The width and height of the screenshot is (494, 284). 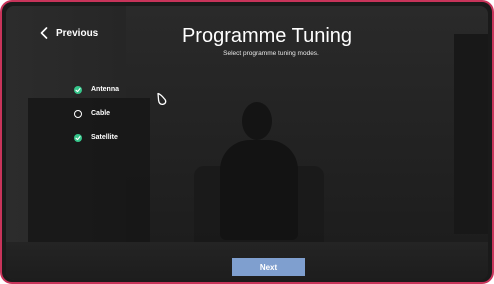 I want to click on mouse-pointer-icon, so click(x=162, y=101).